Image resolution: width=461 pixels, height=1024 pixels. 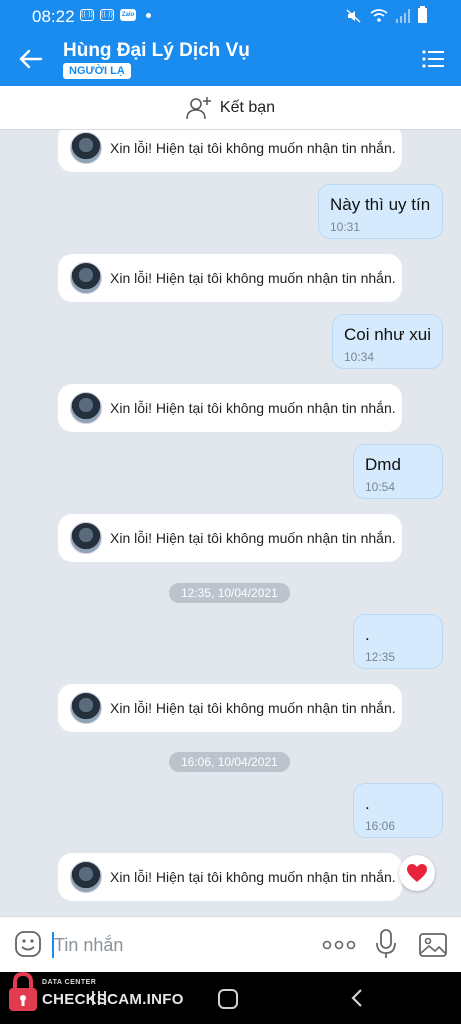 I want to click on wifi-calling-icon: ((·)), so click(x=87, y=15).